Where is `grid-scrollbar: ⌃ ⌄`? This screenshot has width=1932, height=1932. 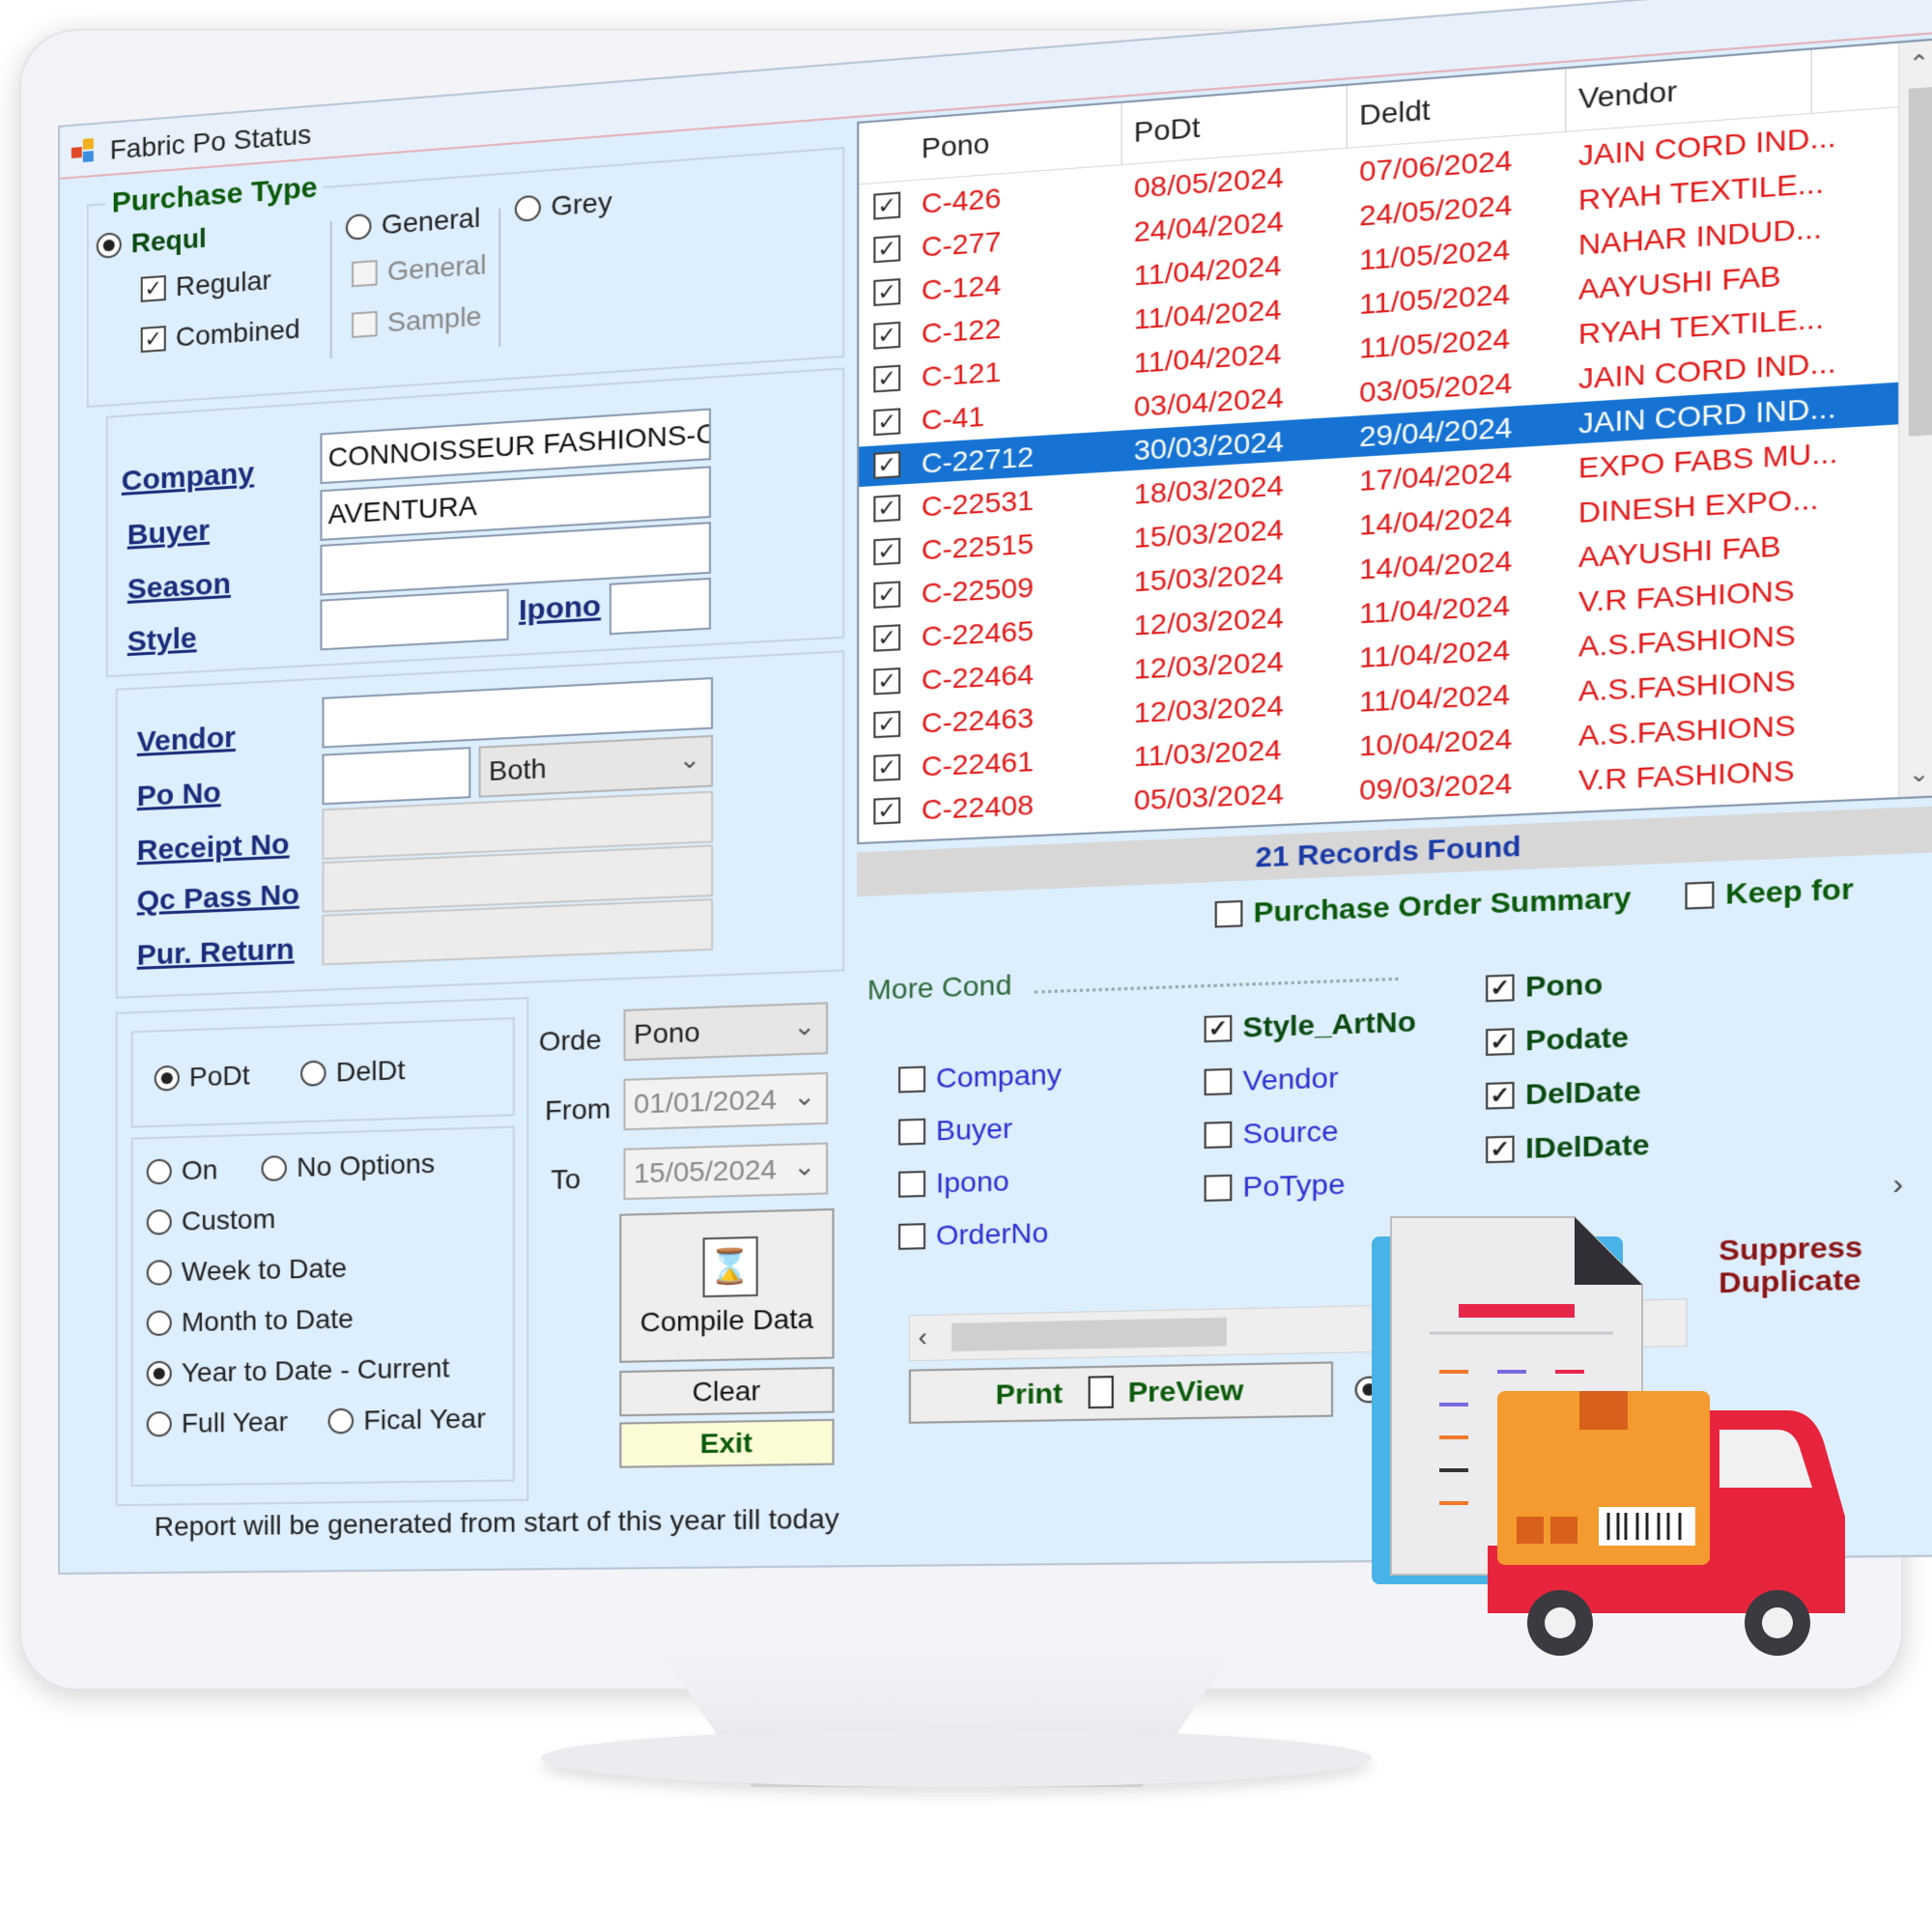
grid-scrollbar: ⌃ ⌄ is located at coordinates (1915, 419).